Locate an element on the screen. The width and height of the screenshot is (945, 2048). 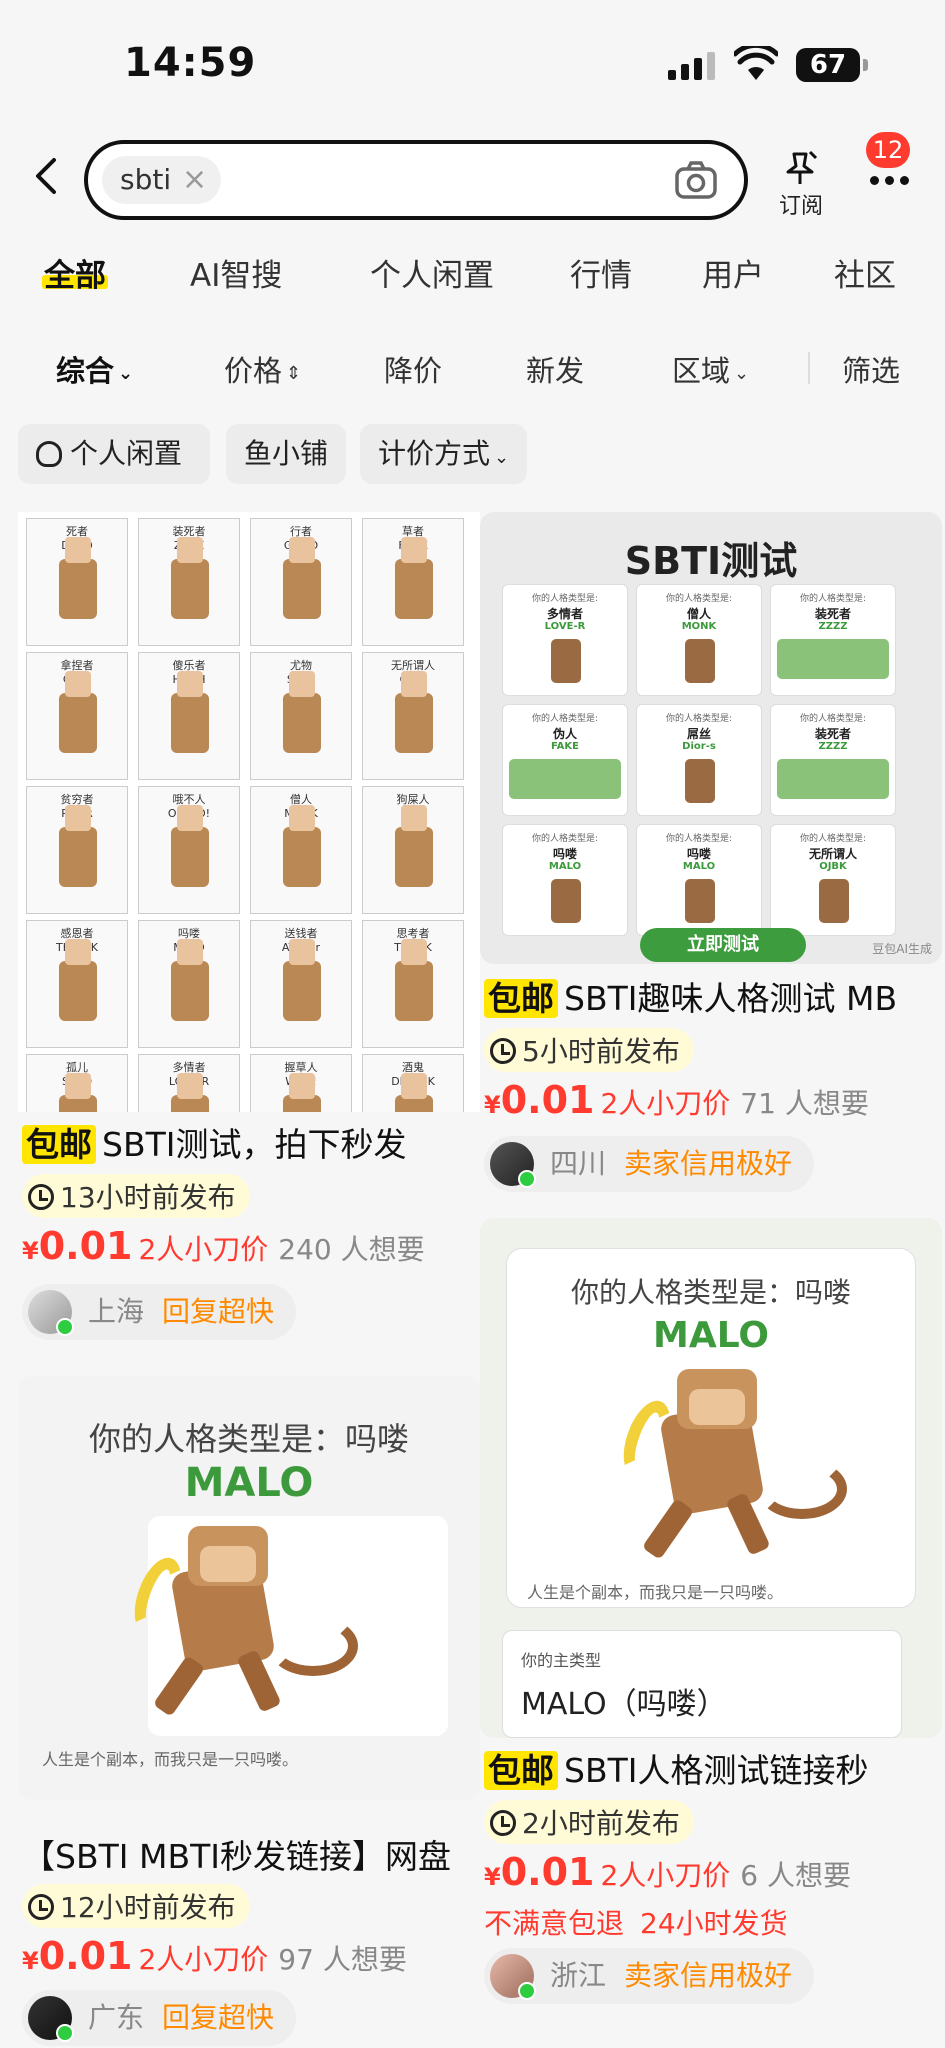
pill-pricing-method-label: 计价方式 is located at coordinates (434, 453).